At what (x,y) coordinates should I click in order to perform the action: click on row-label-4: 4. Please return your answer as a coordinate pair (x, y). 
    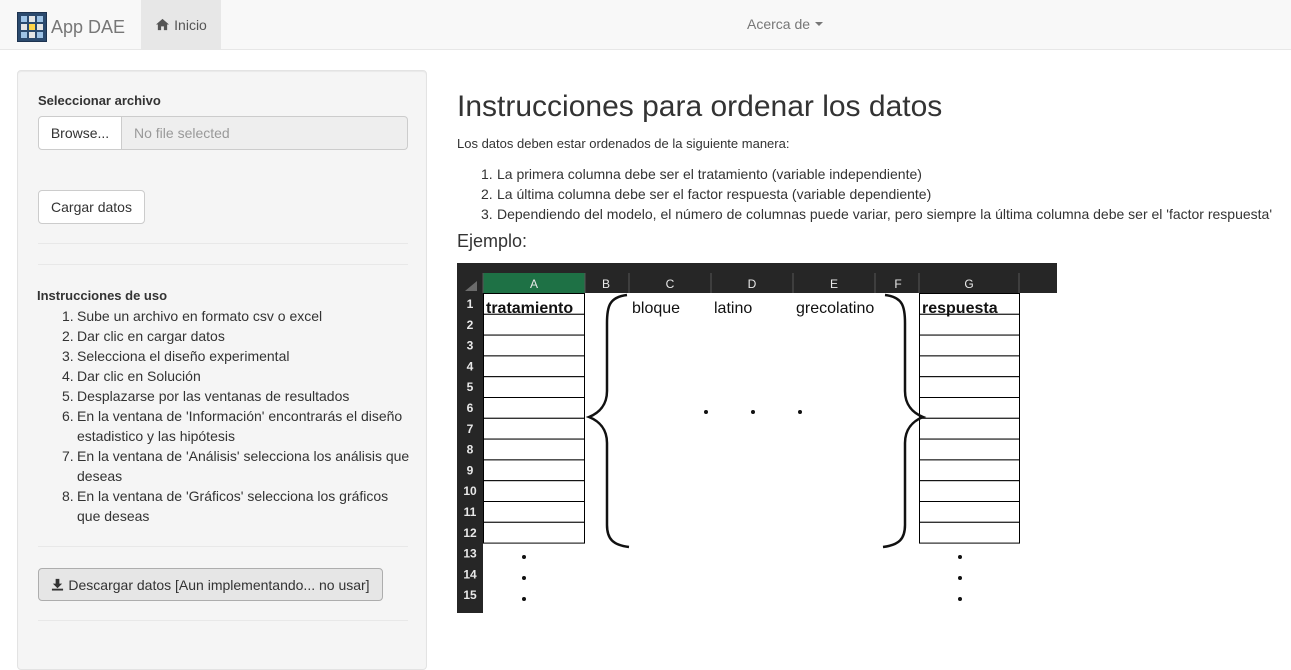
    Looking at the image, I should click on (470, 366).